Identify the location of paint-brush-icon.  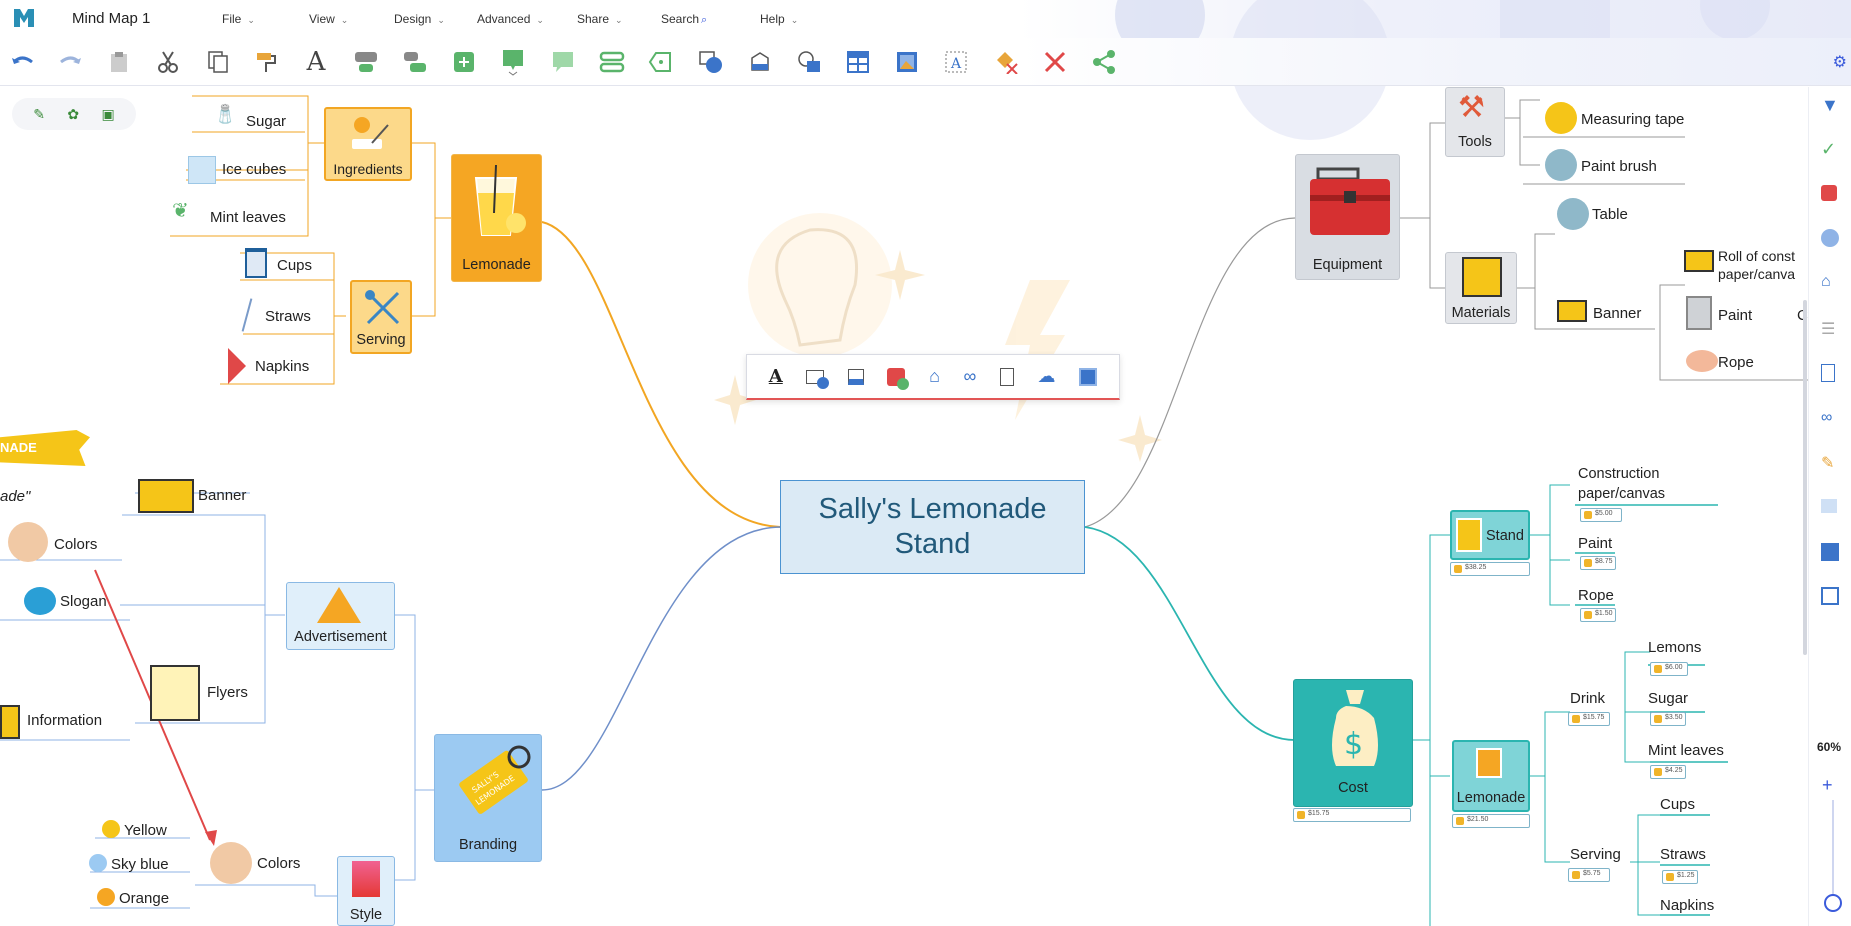
(1561, 165).